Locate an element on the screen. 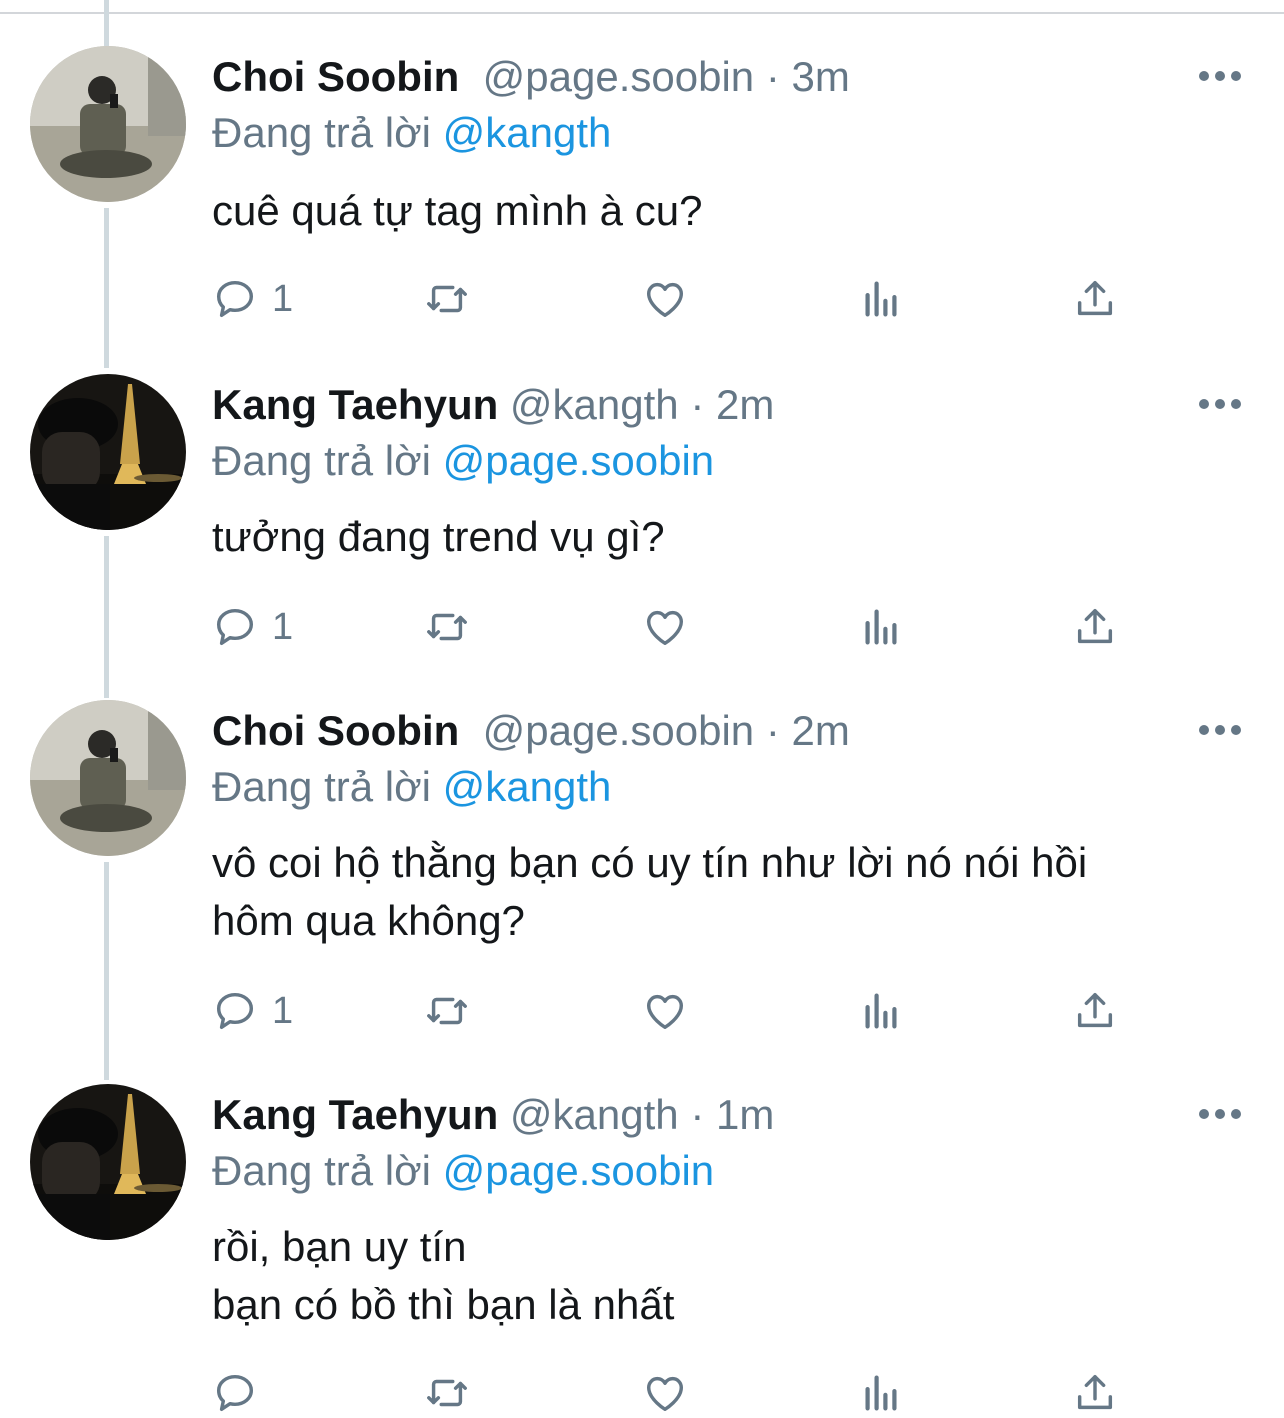 The height and width of the screenshot is (1418, 1284). share-icon is located at coordinates (1095, 1392).